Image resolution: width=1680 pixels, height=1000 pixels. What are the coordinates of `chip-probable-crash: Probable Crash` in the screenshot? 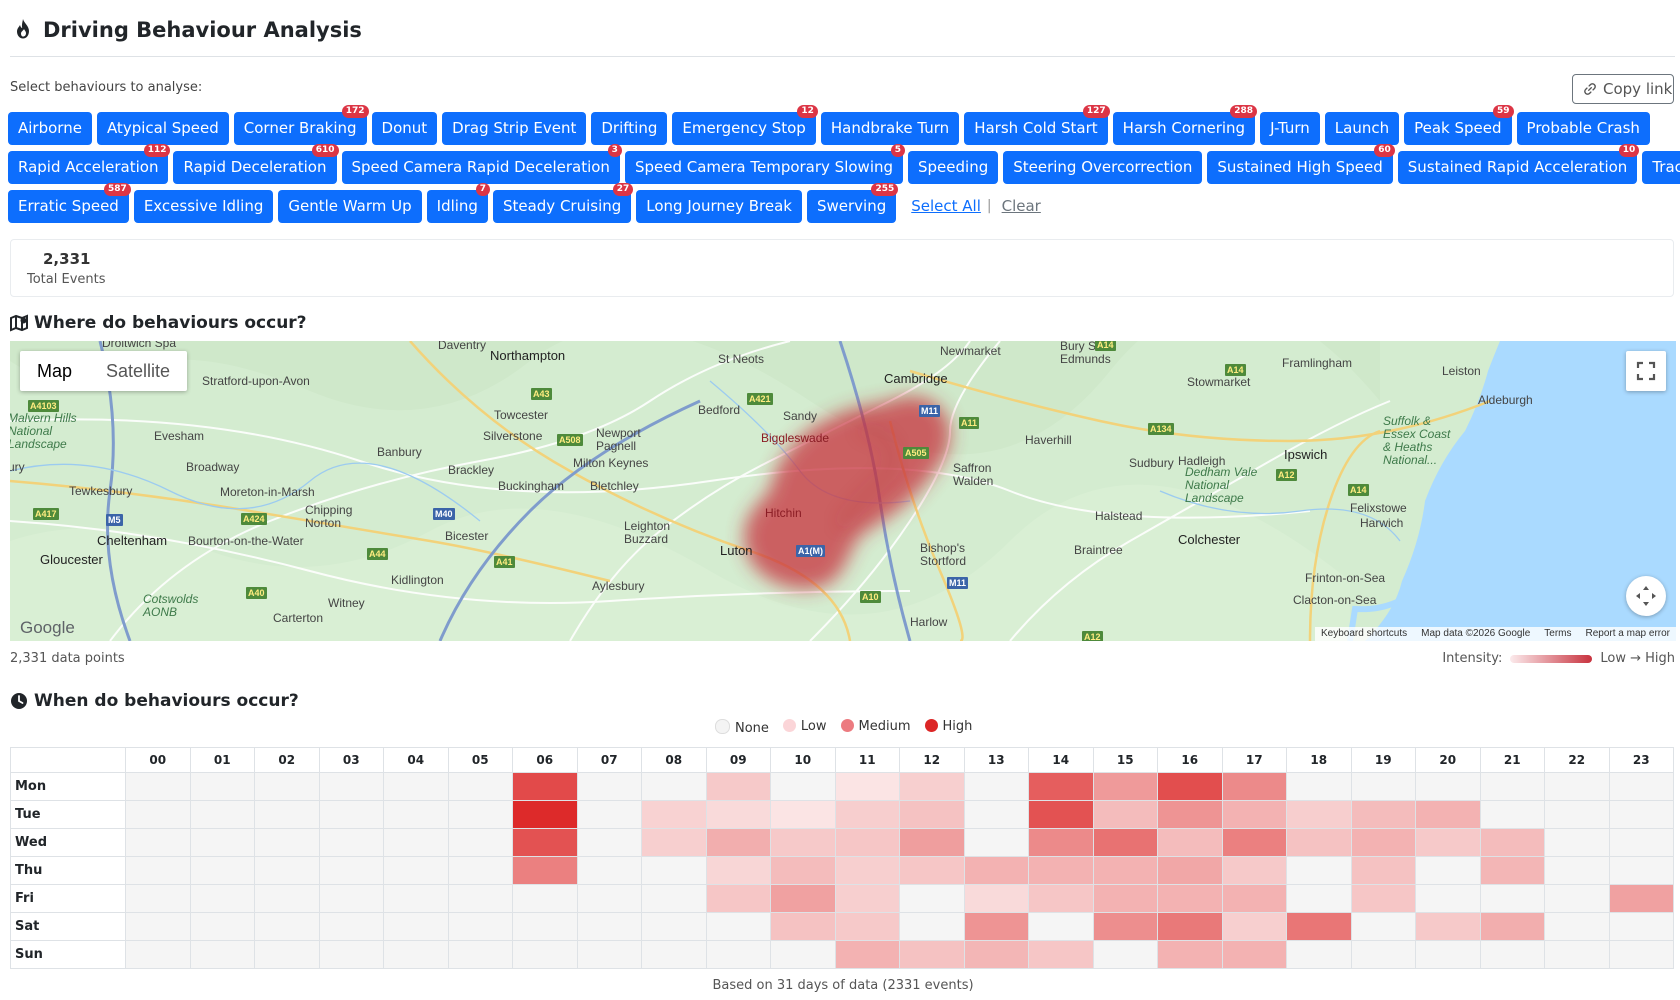 It's located at (1583, 128).